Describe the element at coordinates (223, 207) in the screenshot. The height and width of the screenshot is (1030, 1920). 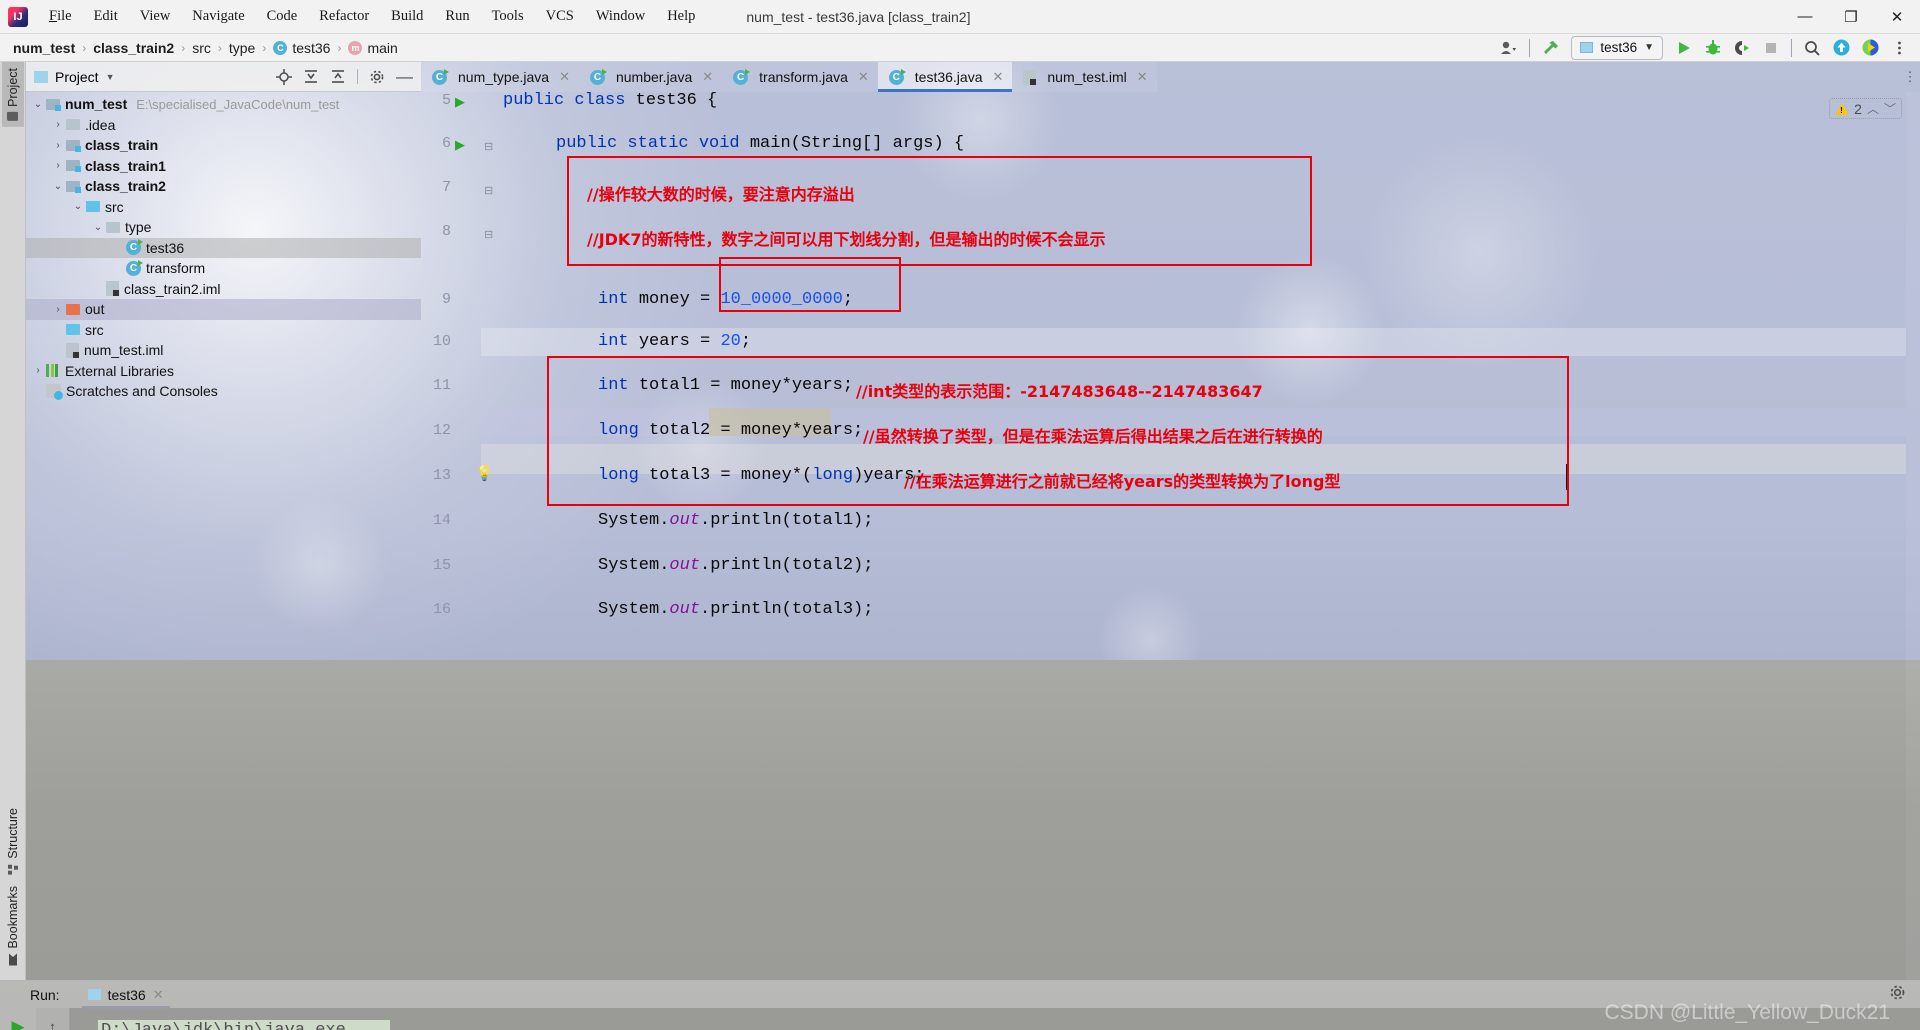
I see `project-tree-item-src: ⌄ src` at that location.